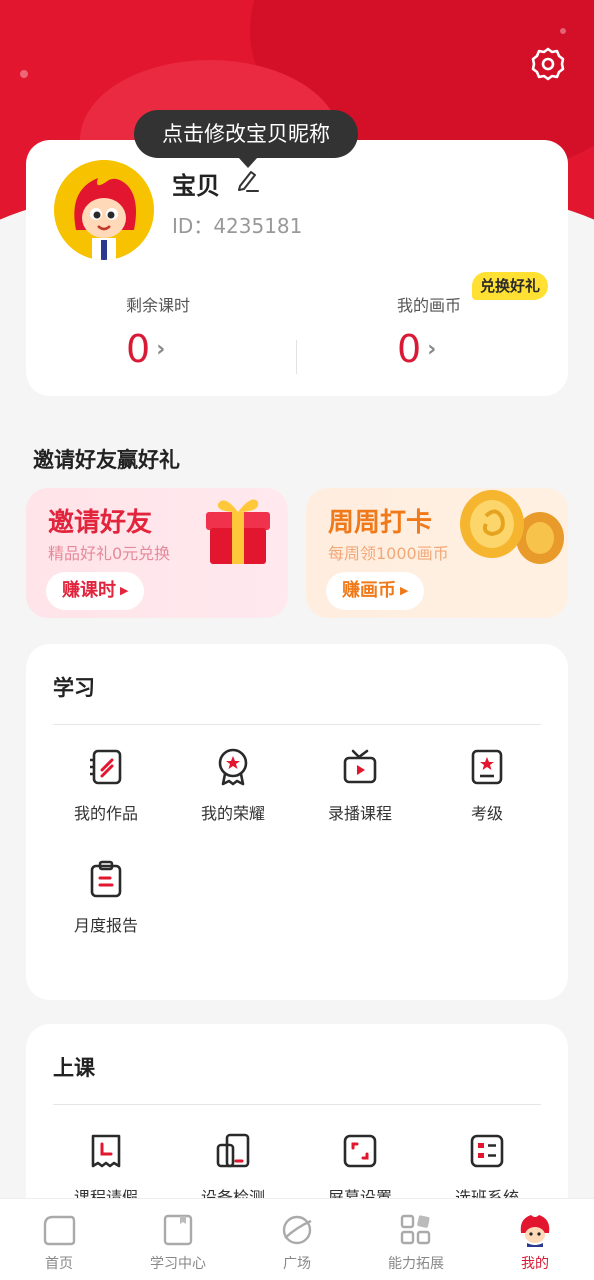  I want to click on classes-panel: 上课 课程请假 设备检测 屏幕设置, so click(297, 1124).